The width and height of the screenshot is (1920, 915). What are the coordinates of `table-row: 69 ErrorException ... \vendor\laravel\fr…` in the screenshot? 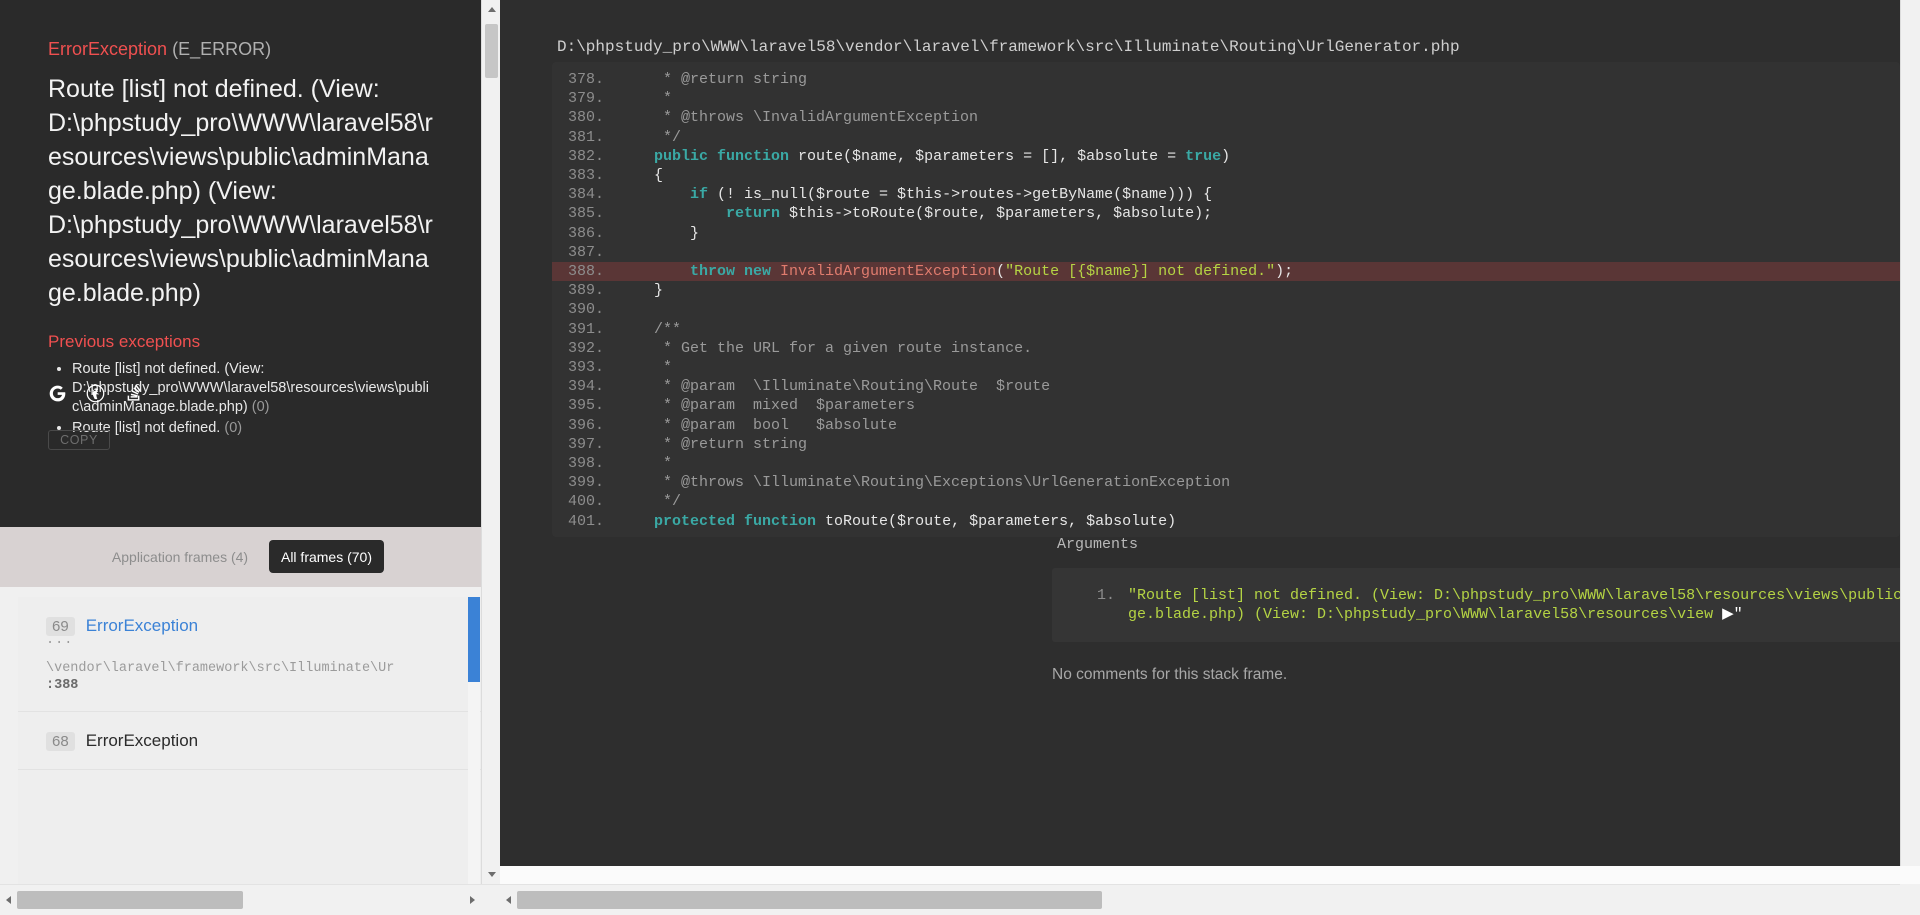 It's located at (249, 654).